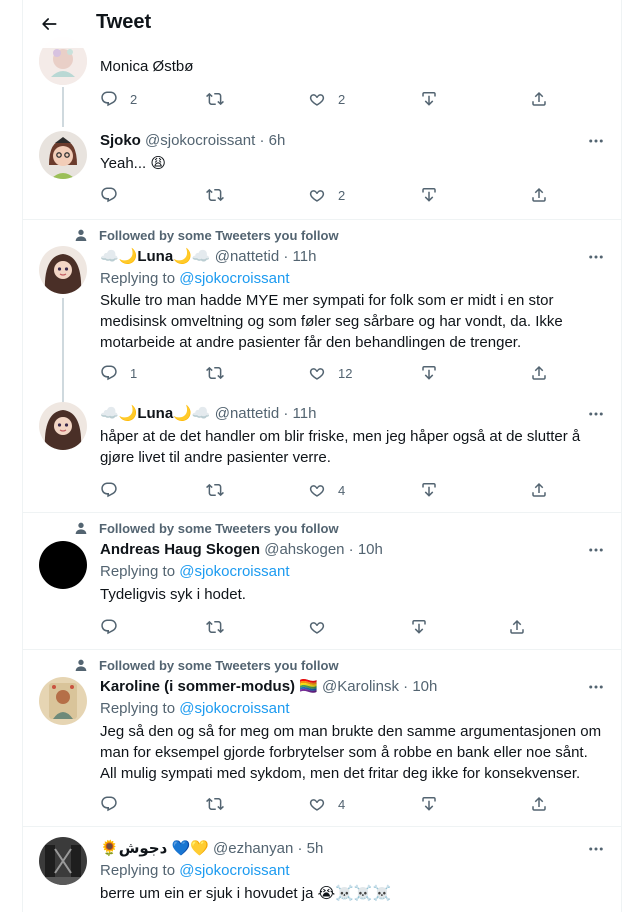 Image resolution: width=644 pixels, height=912 pixels. Describe the element at coordinates (317, 196) in the screenshot. I see `like-icon` at that location.